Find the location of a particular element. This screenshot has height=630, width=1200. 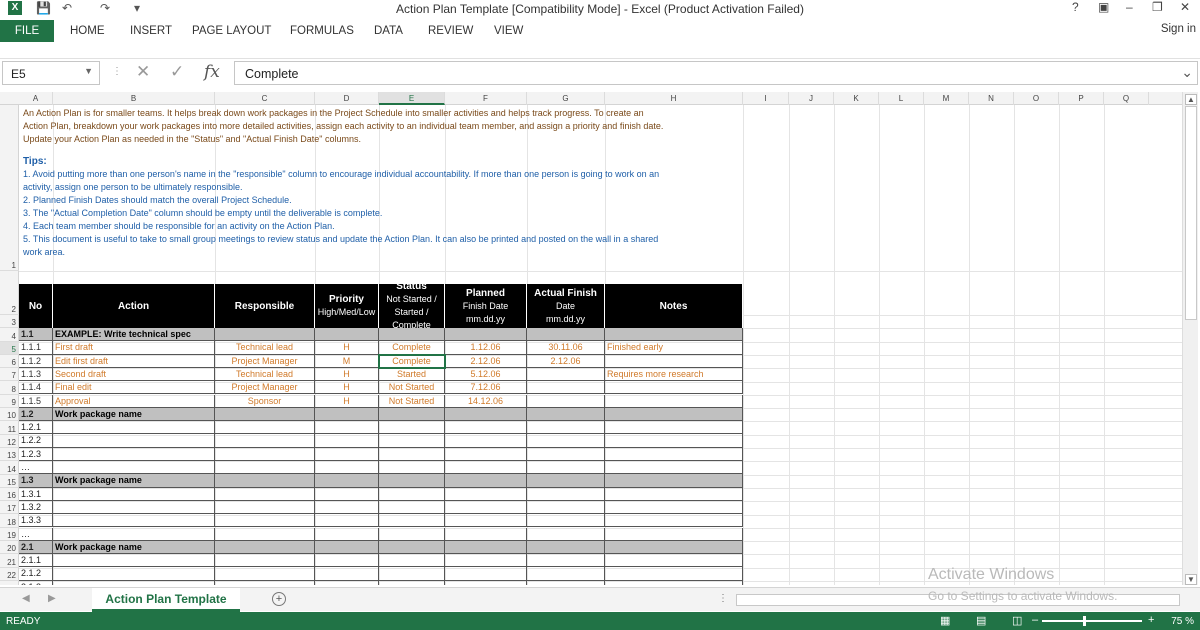

row-header-18: 18 is located at coordinates (9, 521).